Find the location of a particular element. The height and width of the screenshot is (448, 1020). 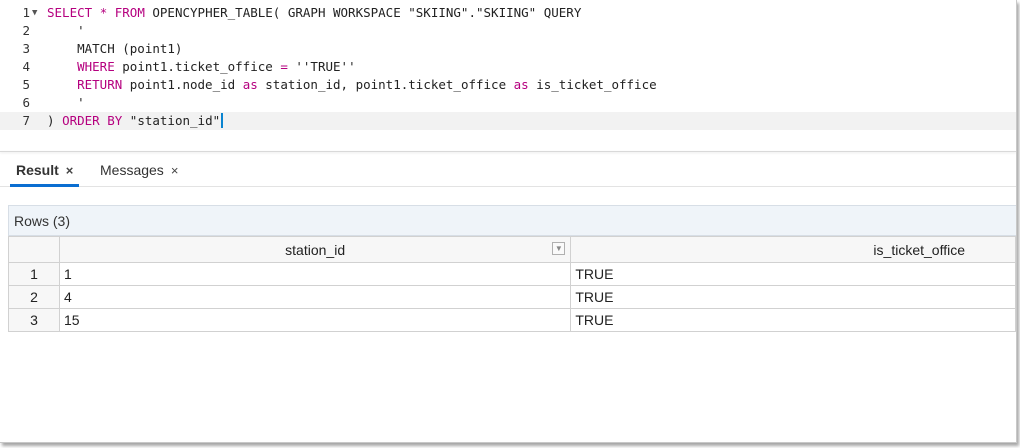

column-header-label: is_ticket_office is located at coordinates (919, 249).